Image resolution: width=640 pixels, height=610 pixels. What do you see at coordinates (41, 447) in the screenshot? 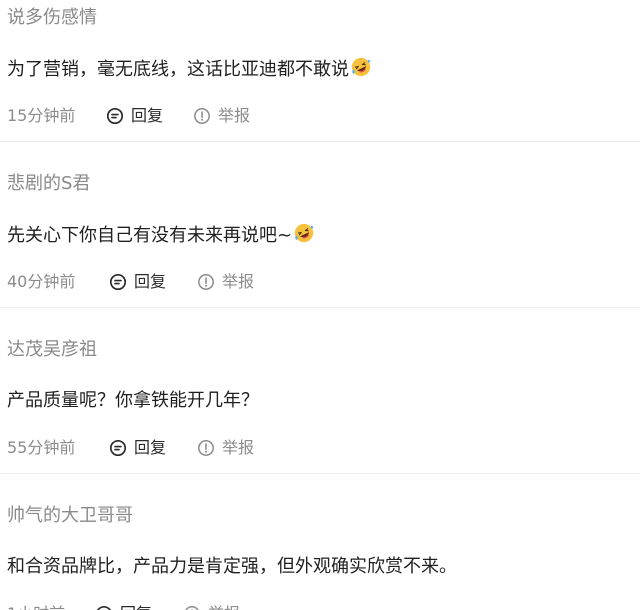
I see `comment-timestamp: 55分钟前` at bounding box center [41, 447].